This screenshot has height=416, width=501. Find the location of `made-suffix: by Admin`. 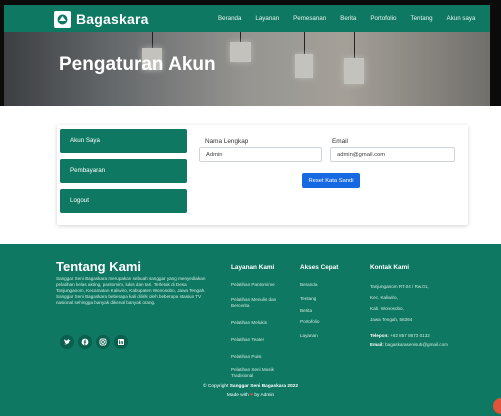

made-suffix: by Admin is located at coordinates (264, 395).